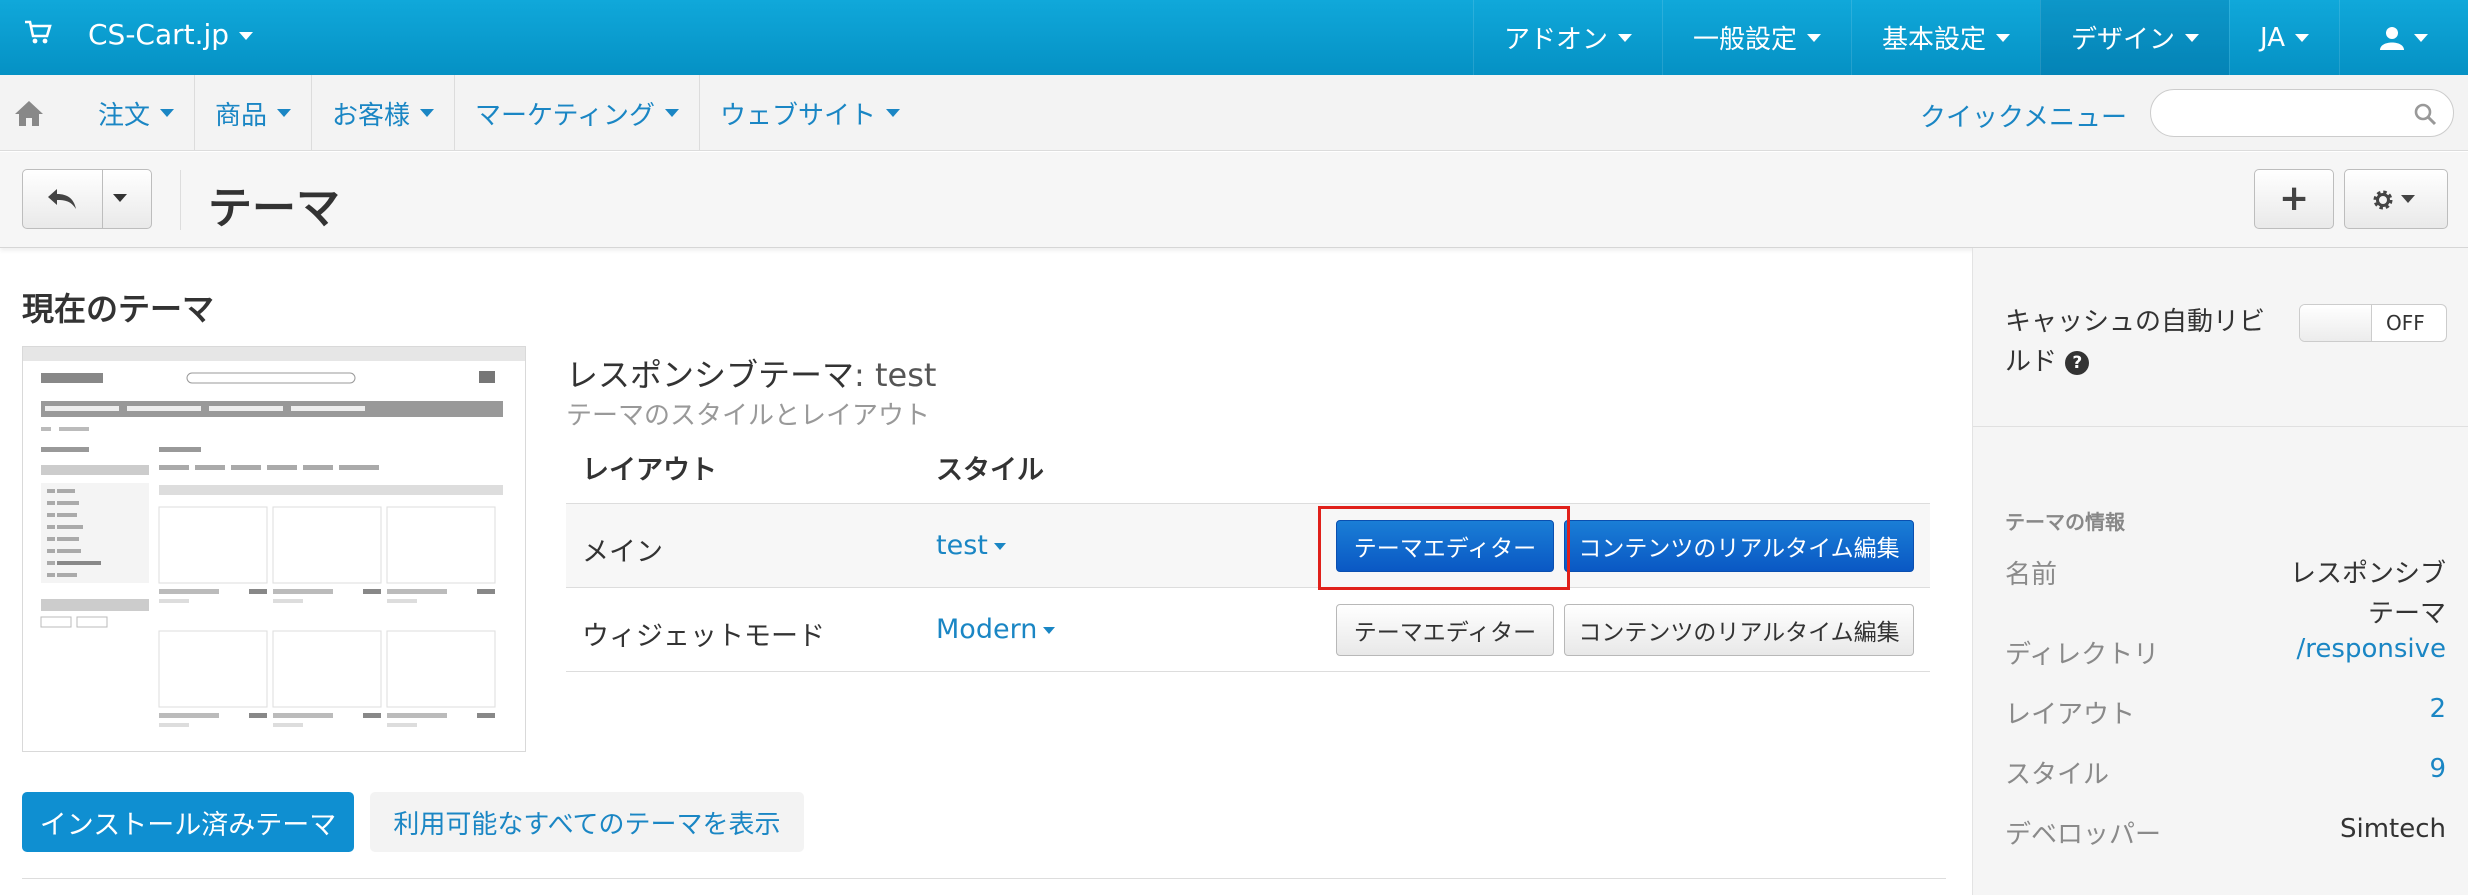  I want to click on info-value-directory: /responsive, so click(2371, 649).